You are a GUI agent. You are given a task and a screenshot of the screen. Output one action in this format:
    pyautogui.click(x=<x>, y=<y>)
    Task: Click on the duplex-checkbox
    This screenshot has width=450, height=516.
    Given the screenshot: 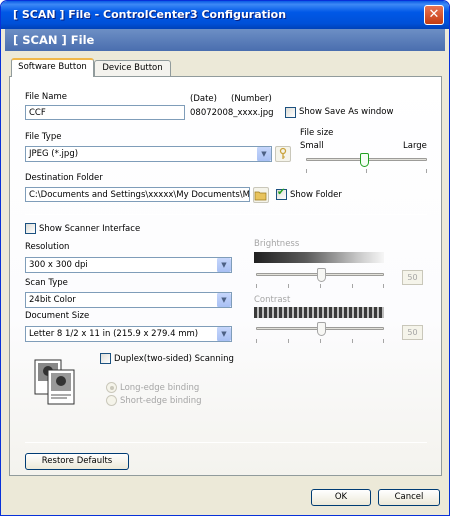 What is the action you would take?
    pyautogui.click(x=105, y=358)
    